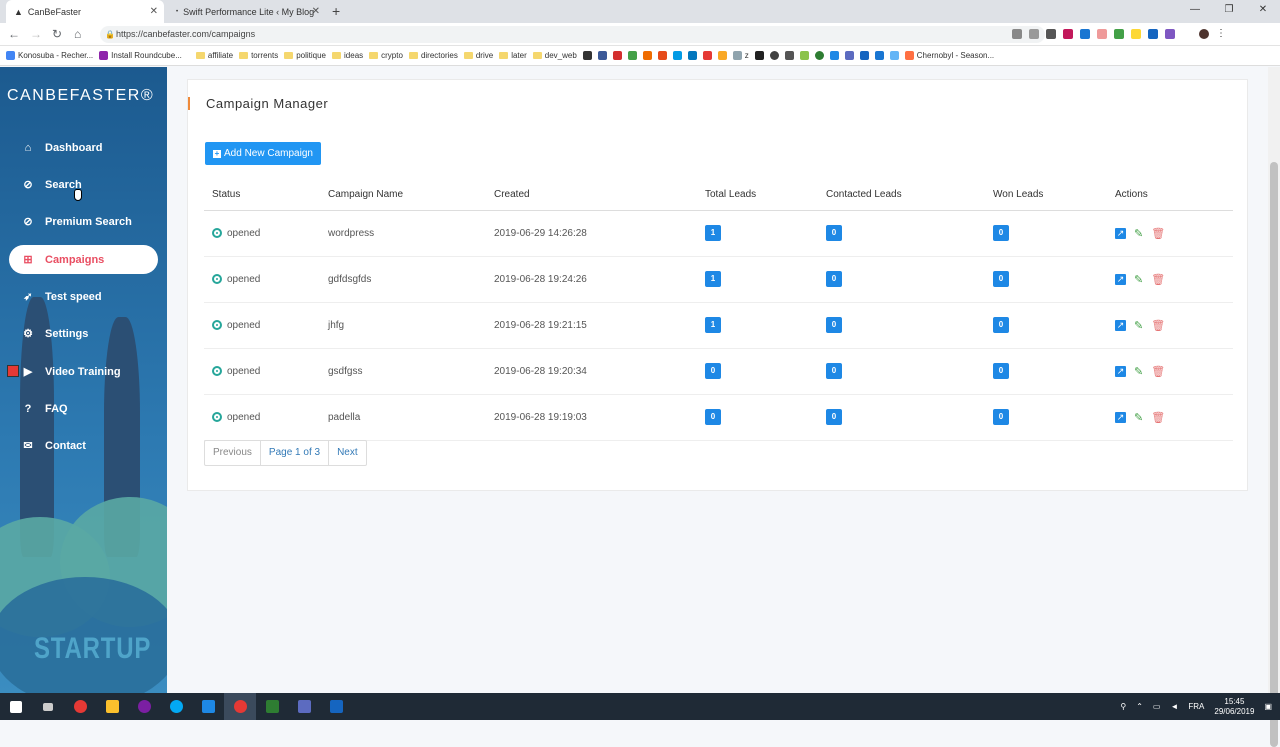  I want to click on sidebar-item-contact: ✉ Contact, so click(83, 445).